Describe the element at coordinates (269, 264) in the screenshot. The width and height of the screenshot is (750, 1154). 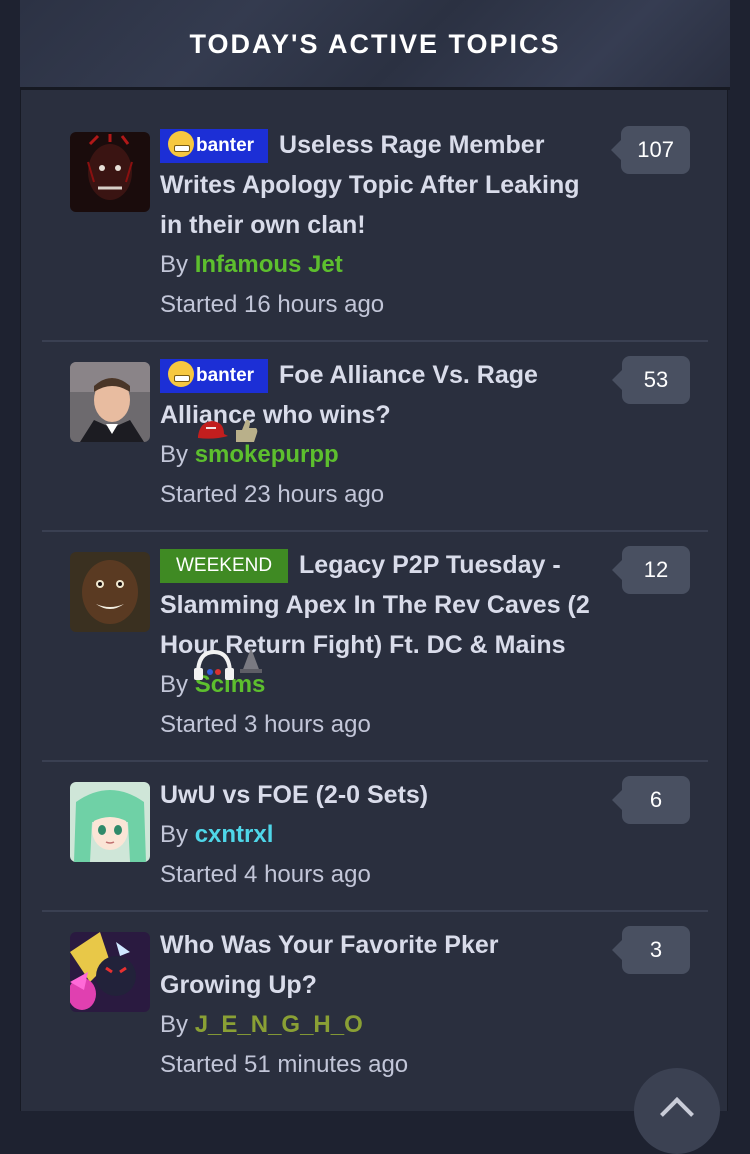
I see `author-link: Infamous Jet` at that location.